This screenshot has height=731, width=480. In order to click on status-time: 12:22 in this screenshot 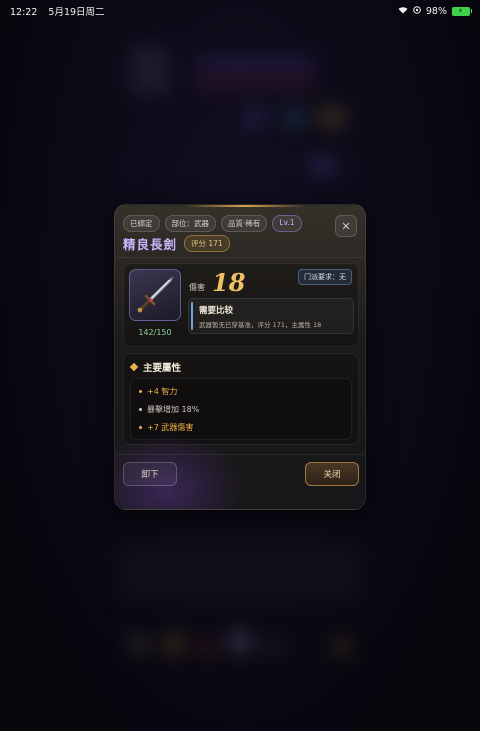, I will do `click(24, 12)`.